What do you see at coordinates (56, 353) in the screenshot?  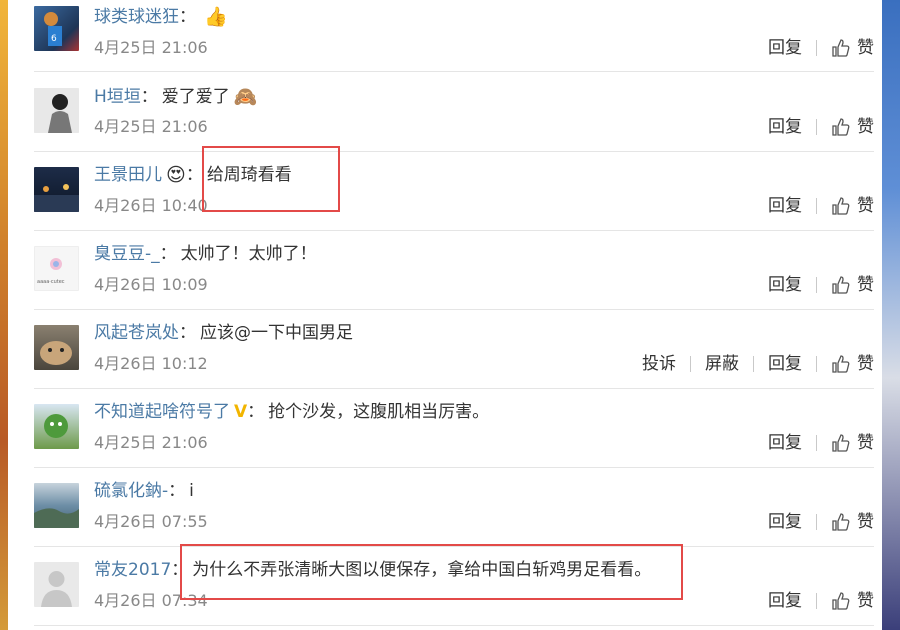 I see `avatar-cat` at bounding box center [56, 353].